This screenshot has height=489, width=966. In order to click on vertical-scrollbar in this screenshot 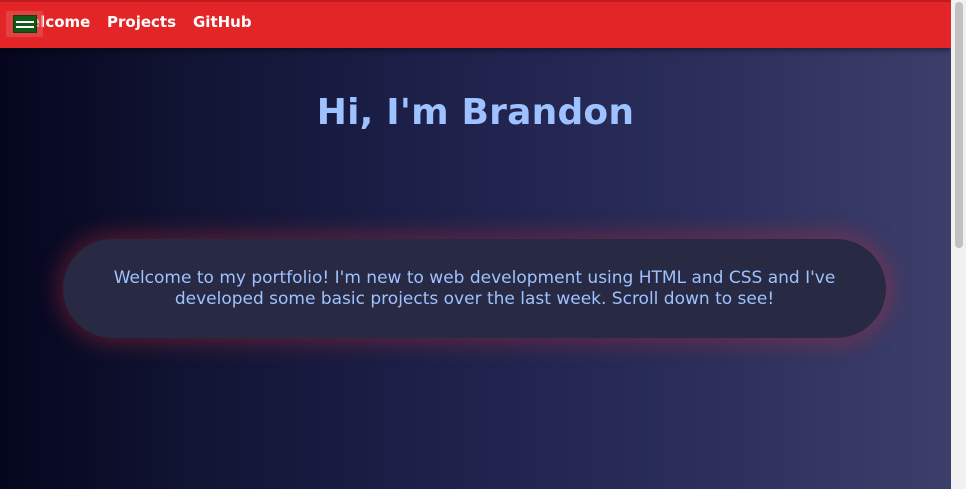, I will do `click(958, 244)`.